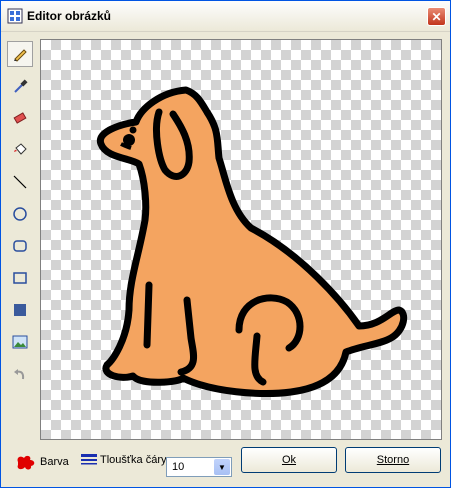 Image resolution: width=451 pixels, height=488 pixels. What do you see at coordinates (89, 459) in the screenshot?
I see `line-width-icon` at bounding box center [89, 459].